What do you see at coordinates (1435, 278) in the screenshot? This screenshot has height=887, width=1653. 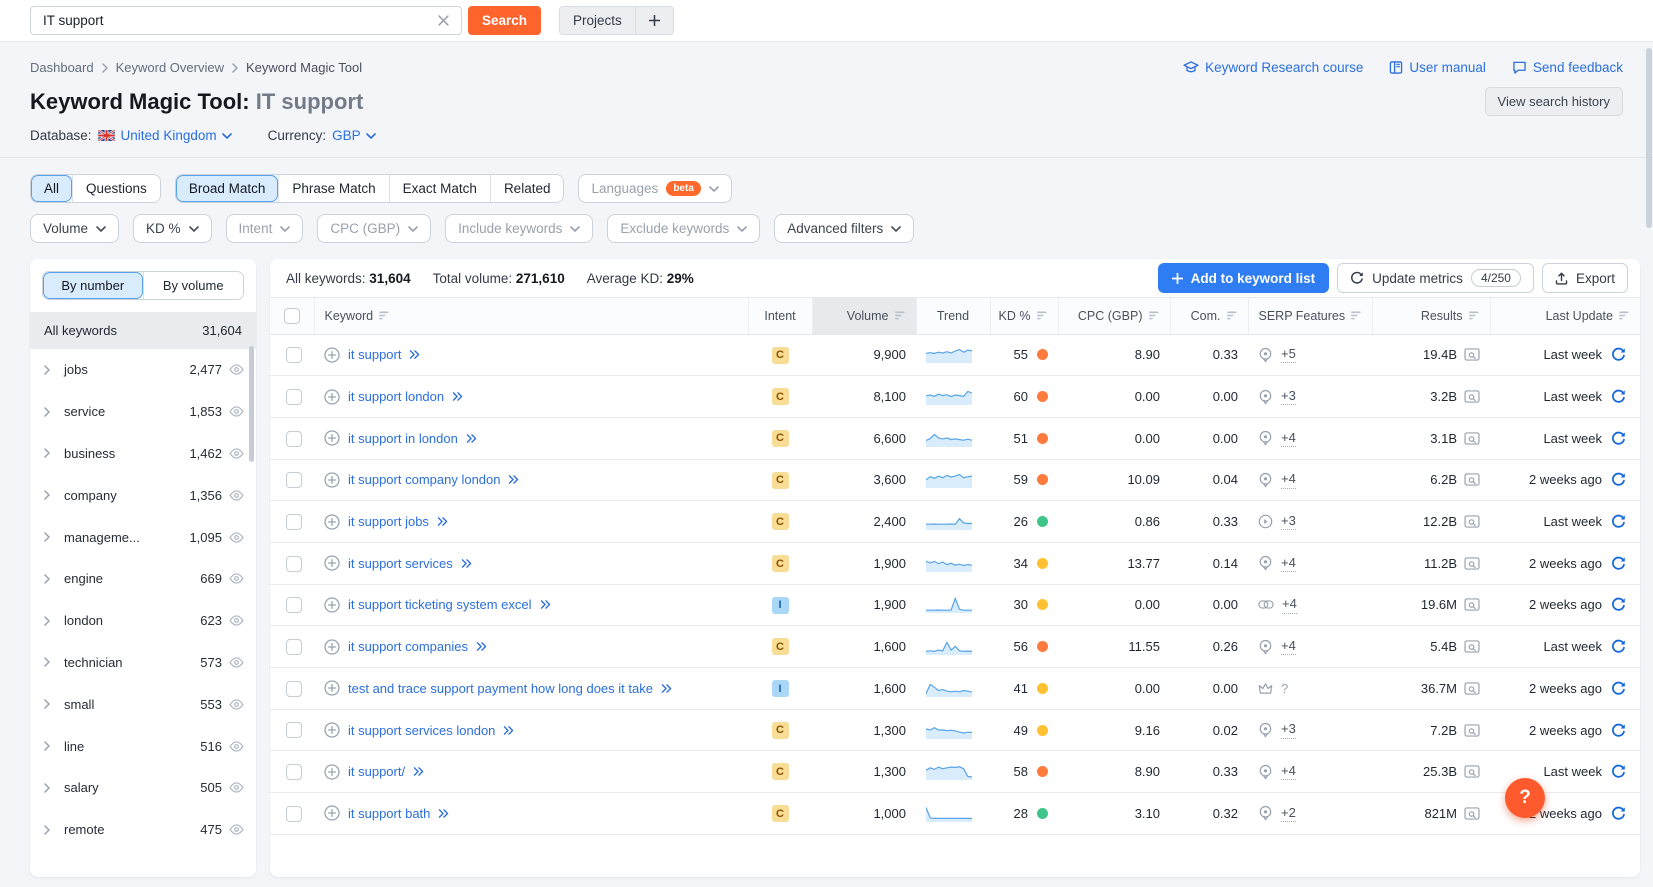 I see `update-metrics-button: Update metrics 4/250` at bounding box center [1435, 278].